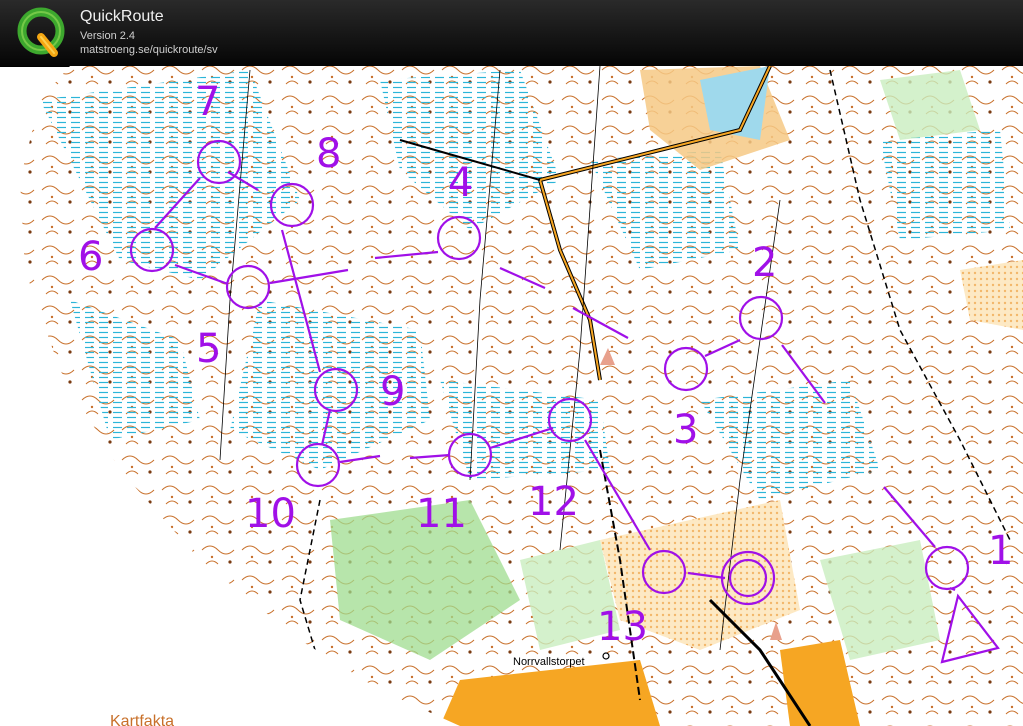  Describe the element at coordinates (764, 263) in the screenshot. I see `control-number-2: 2` at that location.